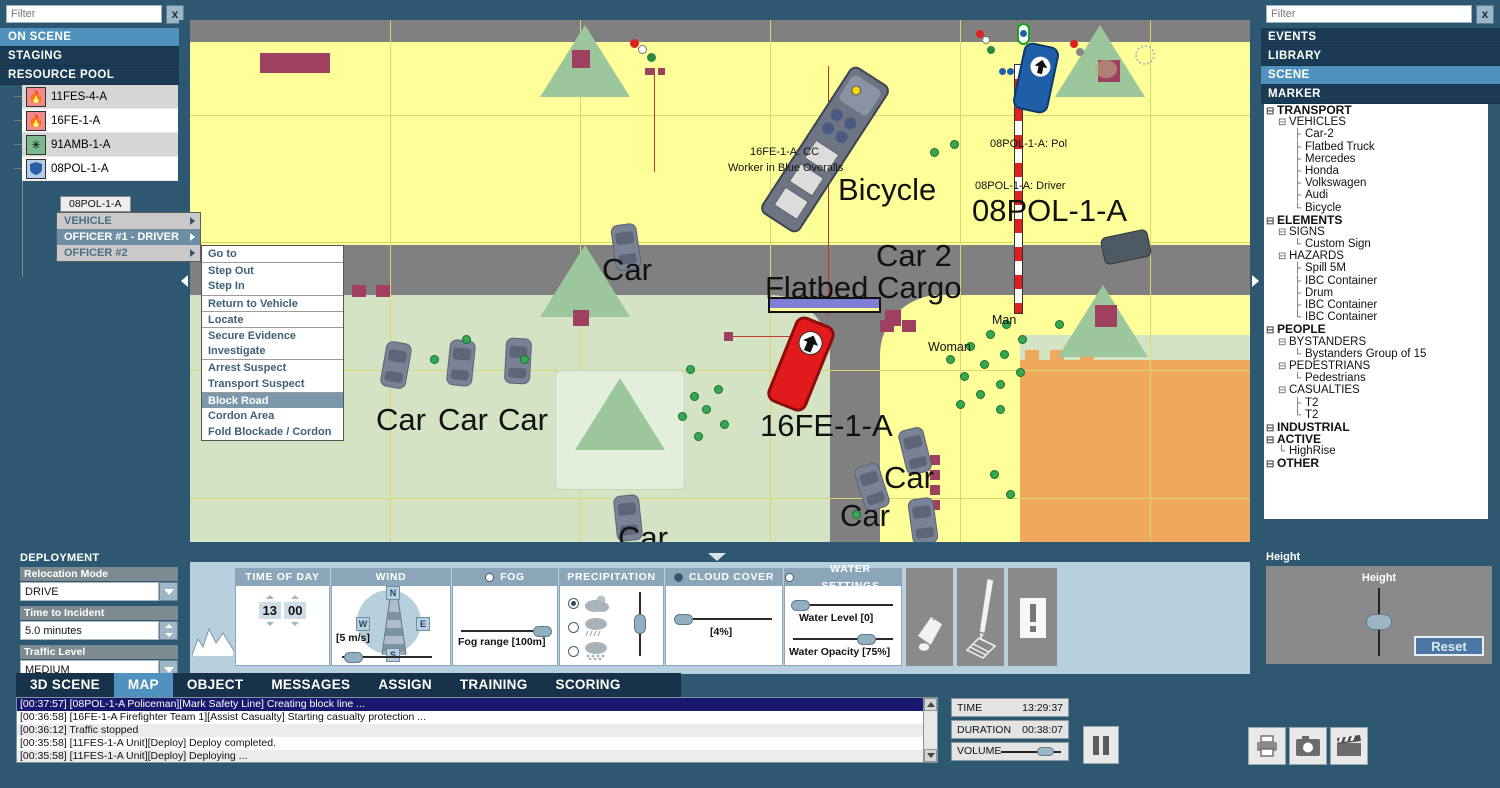 The width and height of the screenshot is (1500, 788). Describe the element at coordinates (272, 399) in the screenshot. I see `submenu-item-block-road: Block Road` at that location.